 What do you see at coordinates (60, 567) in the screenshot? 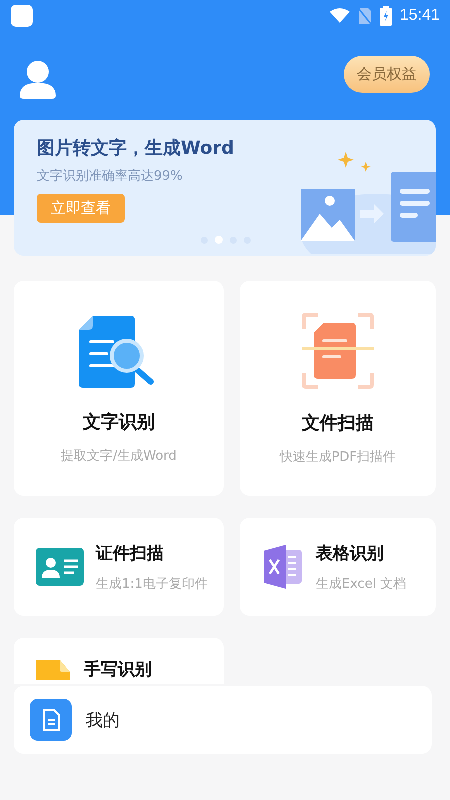
I see `id-card-icon` at bounding box center [60, 567].